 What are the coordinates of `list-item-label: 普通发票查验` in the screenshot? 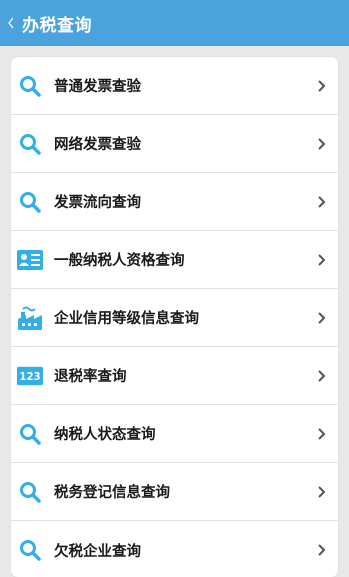 It's located at (97, 87).